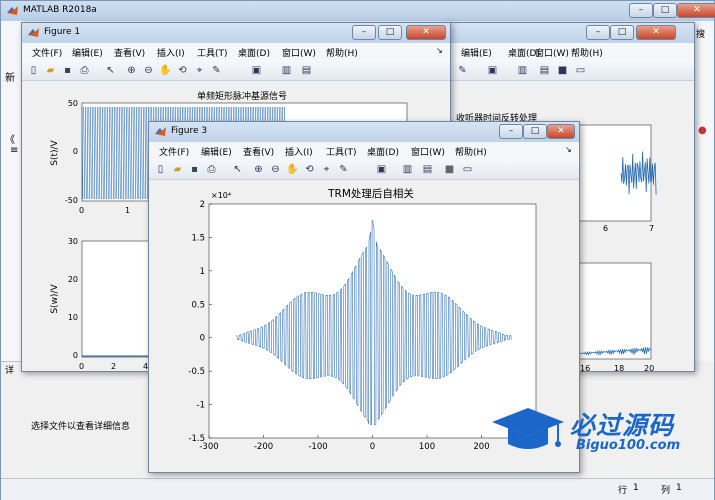 The image size is (715, 500). What do you see at coordinates (427, 447) in the screenshot?
I see `x-tick-label: 100` at bounding box center [427, 447].